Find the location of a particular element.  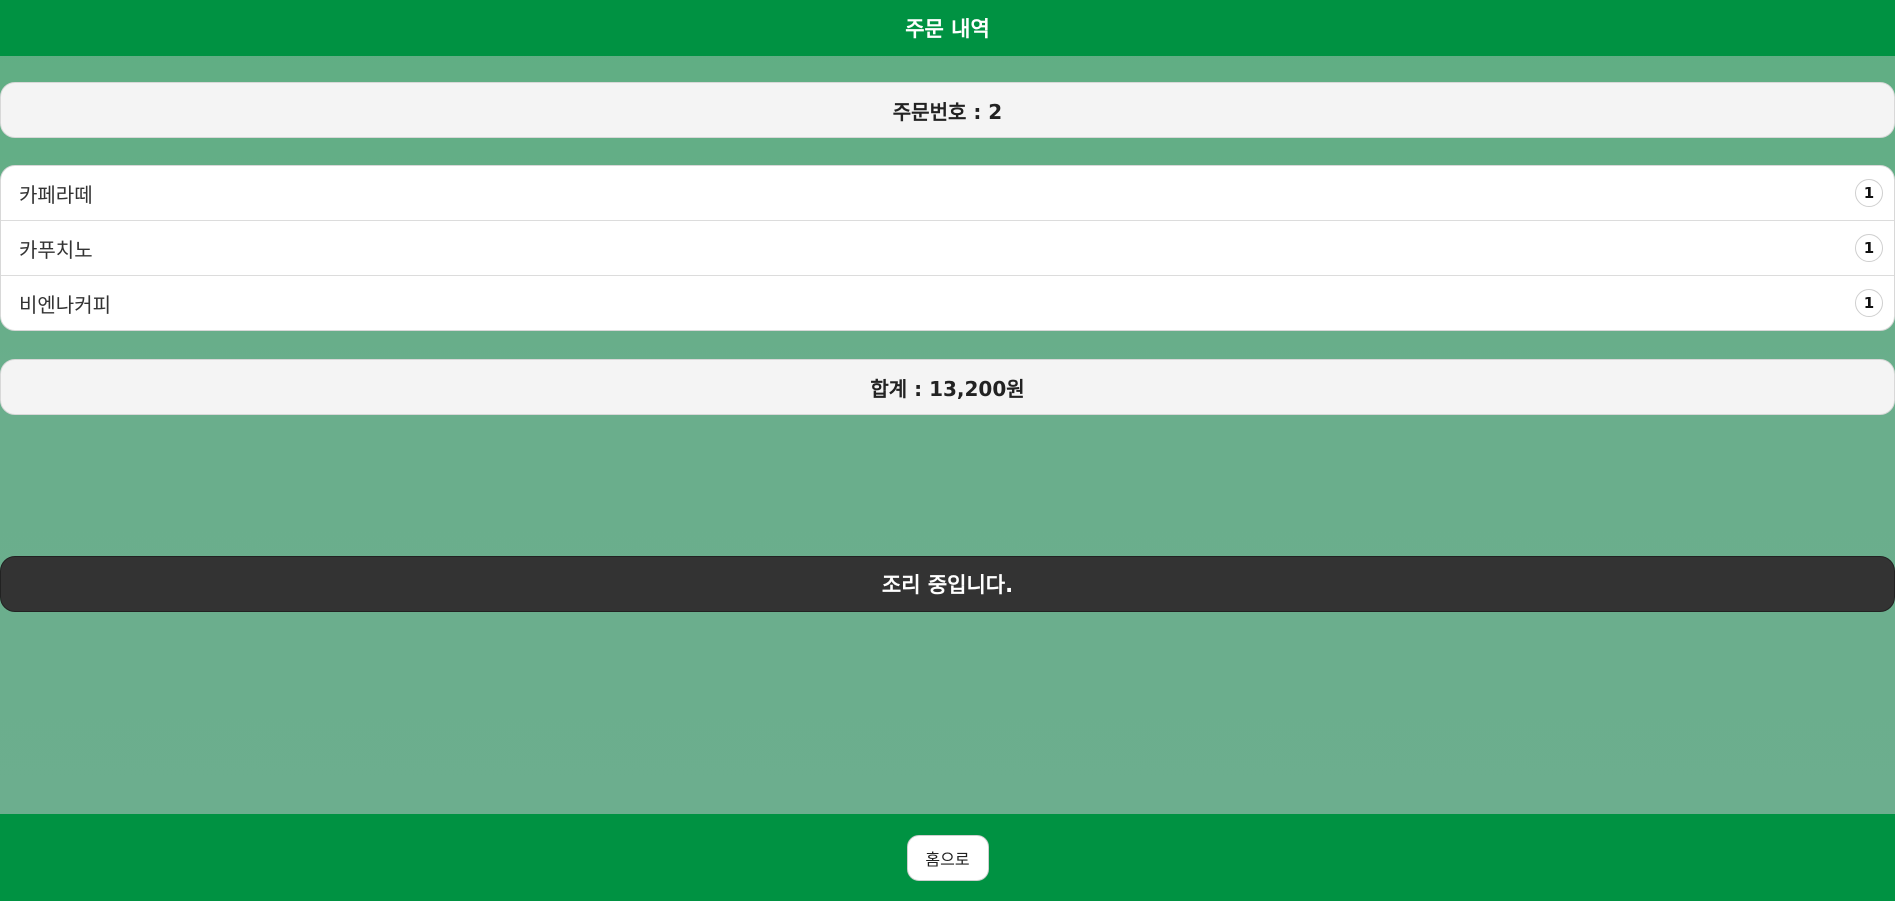

item-name: 카푸치노 is located at coordinates (56, 249).